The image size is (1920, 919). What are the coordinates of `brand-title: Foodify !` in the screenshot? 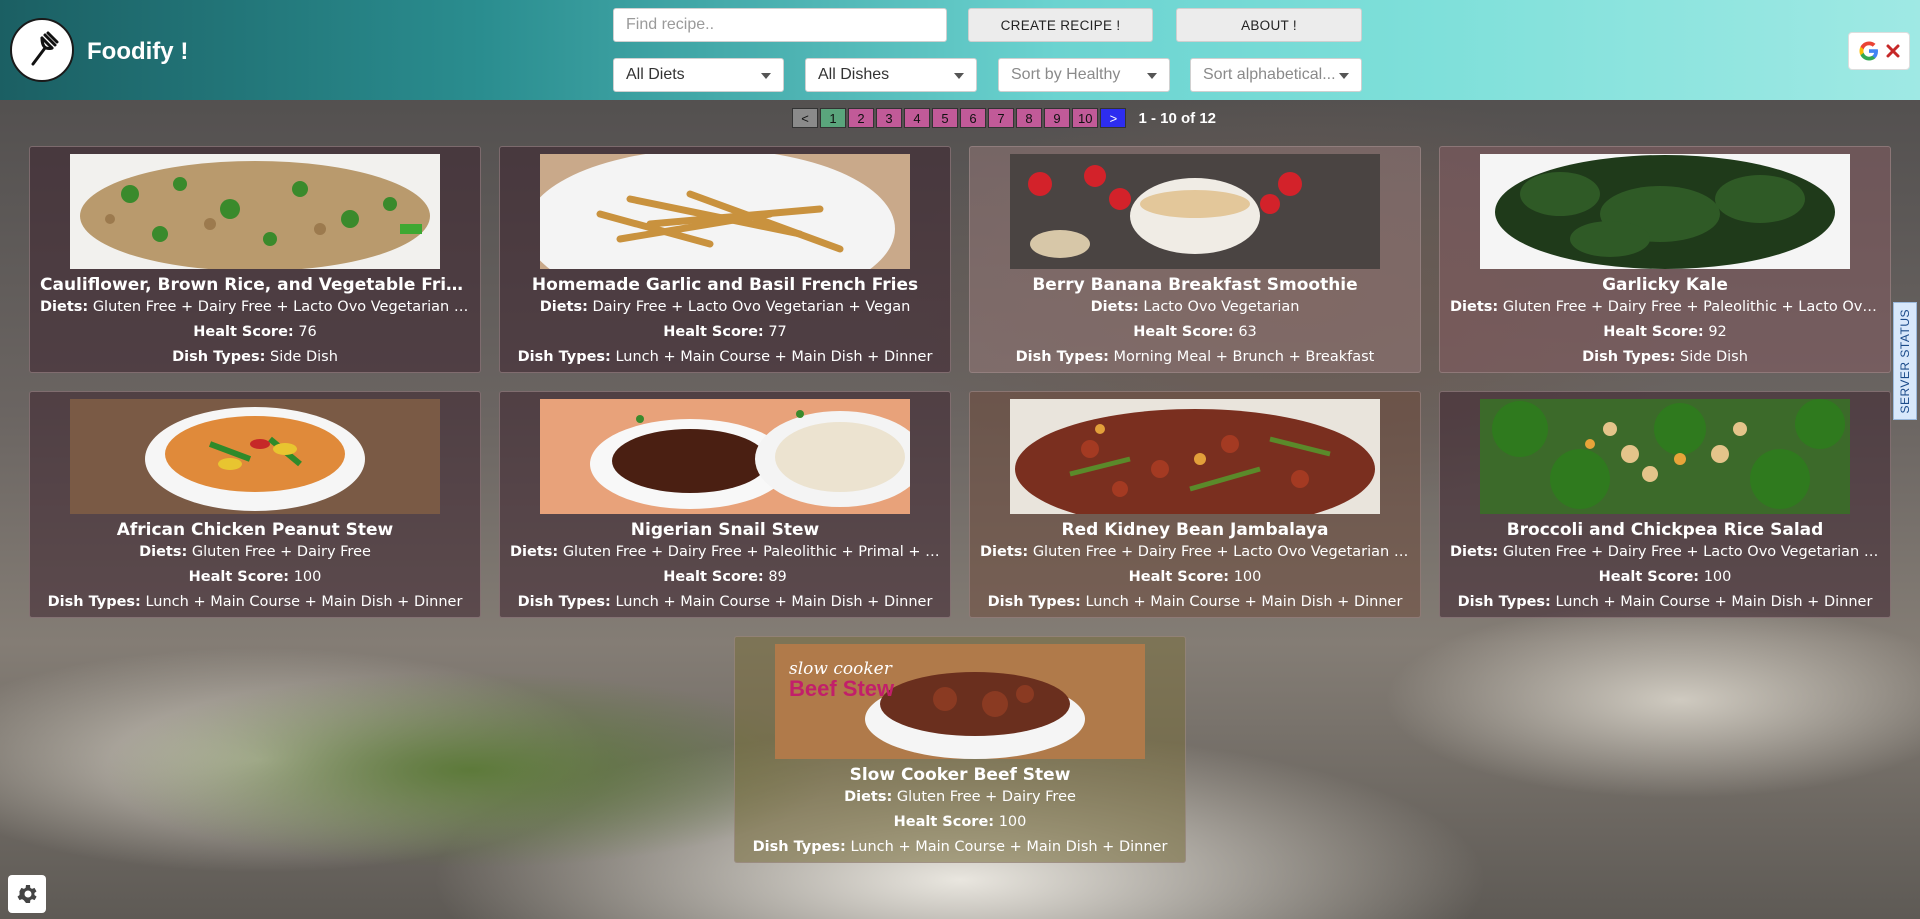 It's located at (137, 52).